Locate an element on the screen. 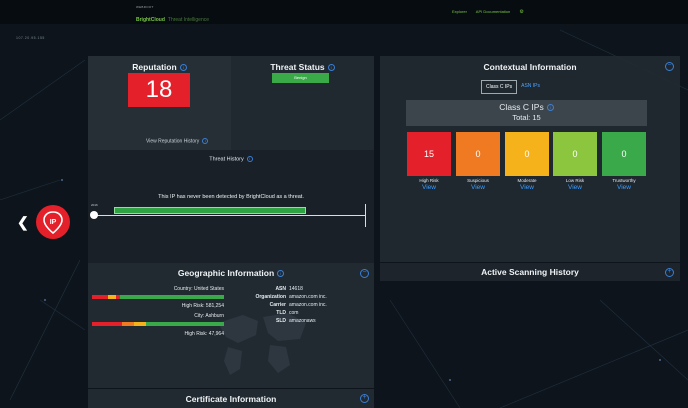  threat-history-title-text: Threat History is located at coordinates (226, 159).